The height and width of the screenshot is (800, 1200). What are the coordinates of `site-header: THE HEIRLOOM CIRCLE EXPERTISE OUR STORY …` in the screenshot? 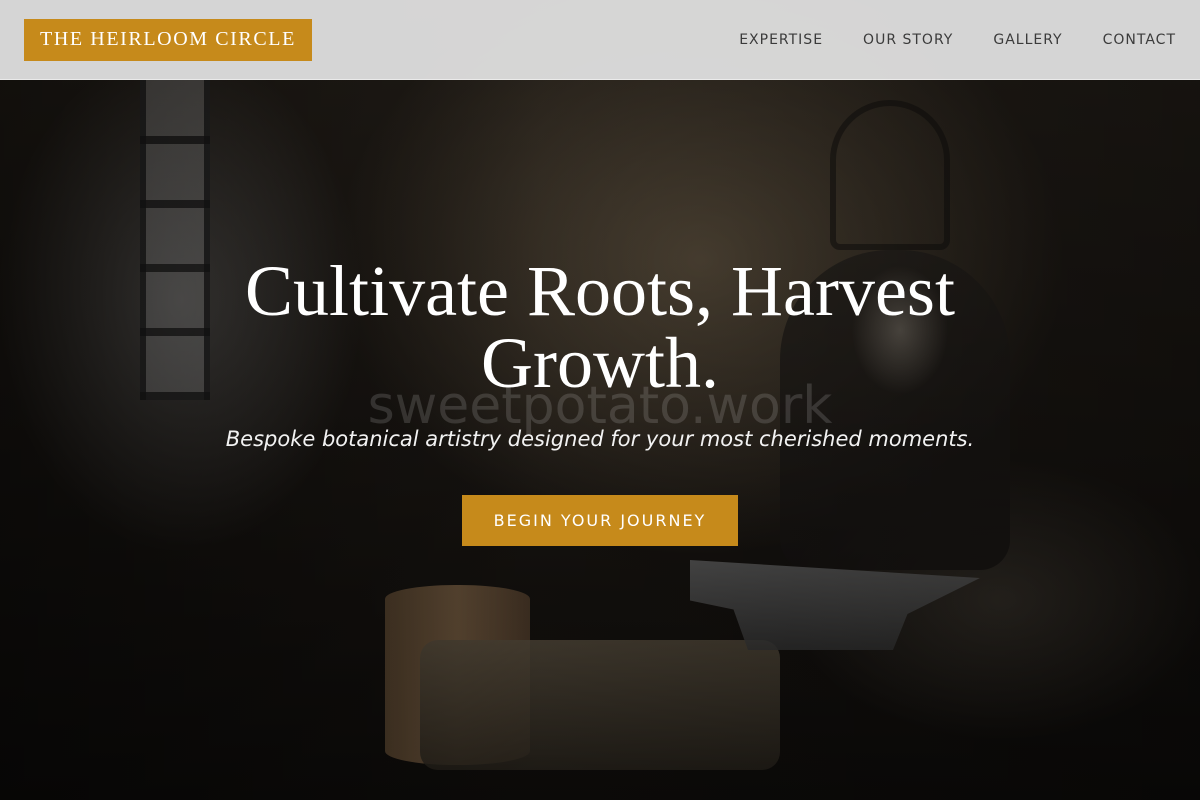 It's located at (600, 40).